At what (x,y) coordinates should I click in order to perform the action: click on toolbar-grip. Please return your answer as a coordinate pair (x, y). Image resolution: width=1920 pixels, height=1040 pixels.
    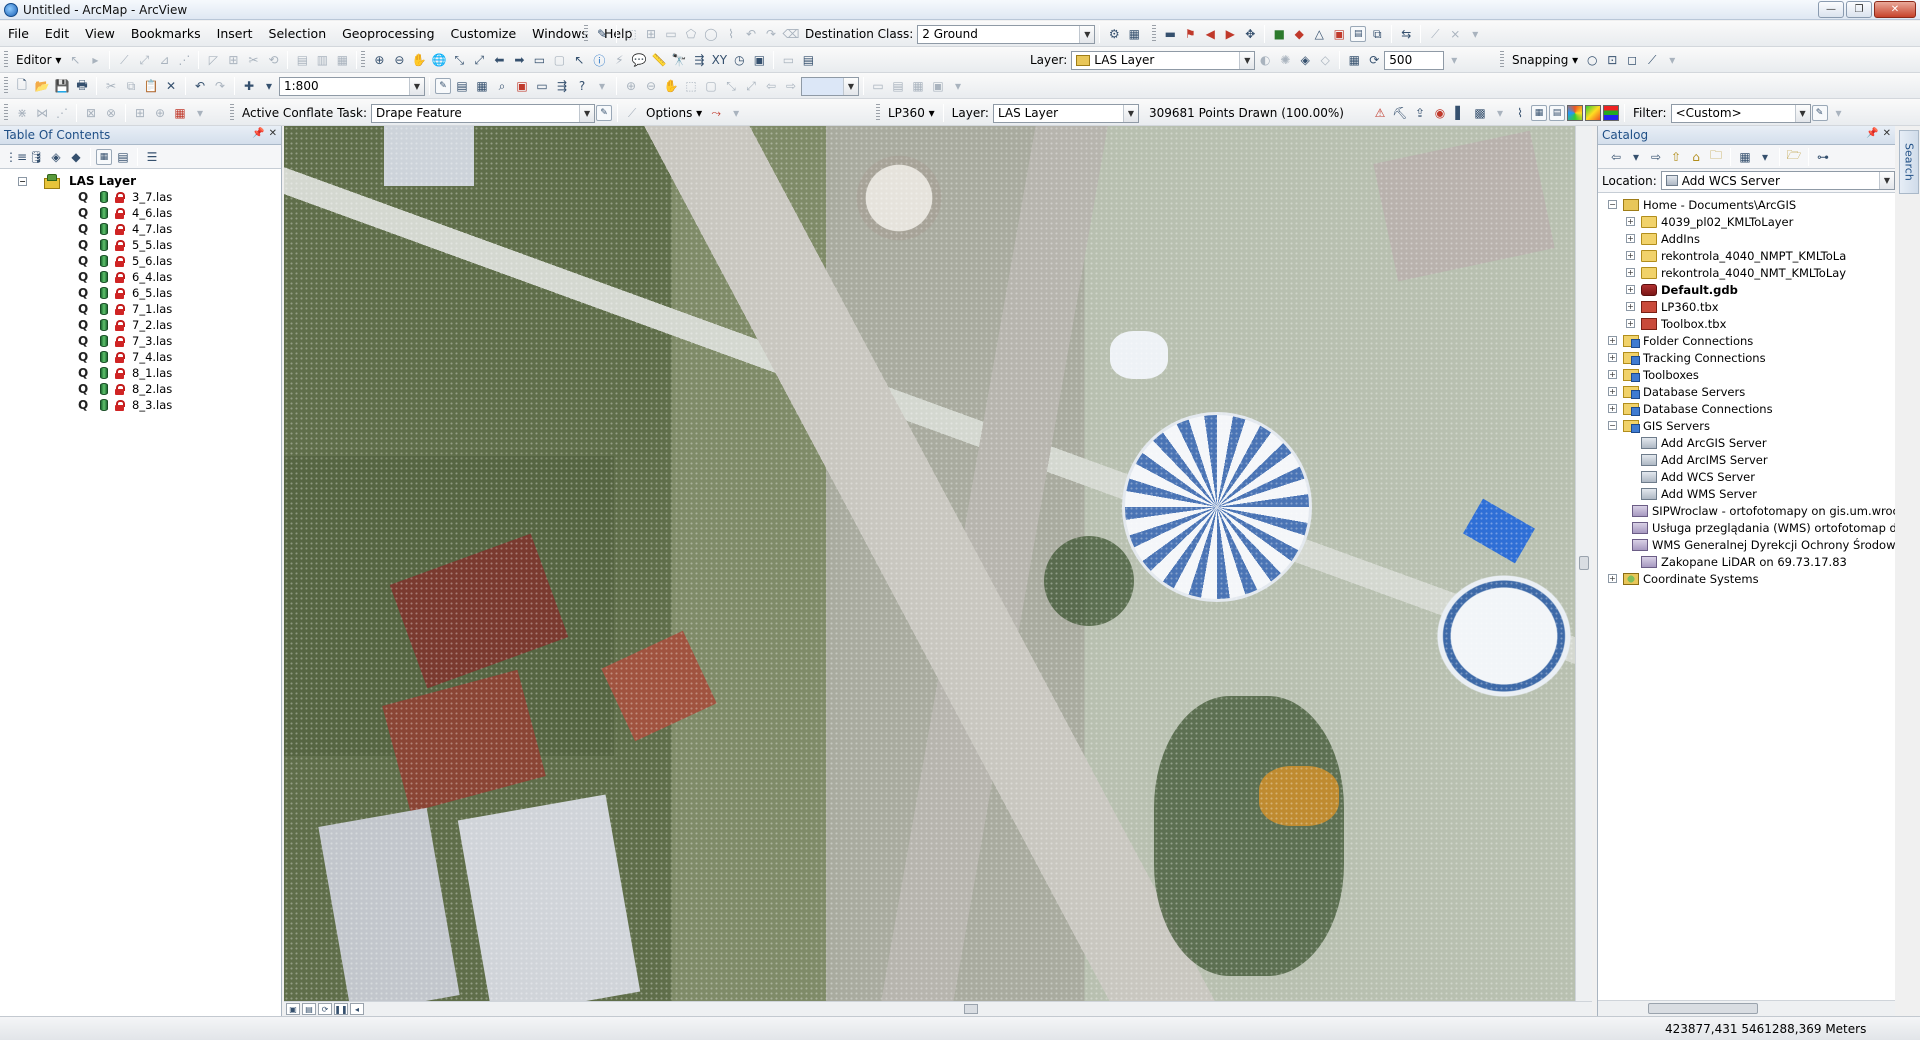
    Looking at the image, I should click on (586, 34).